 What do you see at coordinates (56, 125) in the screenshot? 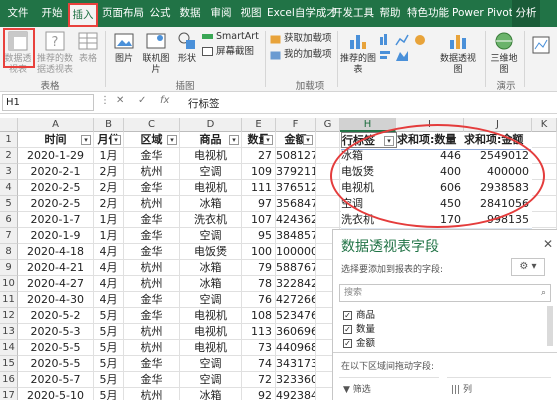
I see `column-header-a: A` at bounding box center [56, 125].